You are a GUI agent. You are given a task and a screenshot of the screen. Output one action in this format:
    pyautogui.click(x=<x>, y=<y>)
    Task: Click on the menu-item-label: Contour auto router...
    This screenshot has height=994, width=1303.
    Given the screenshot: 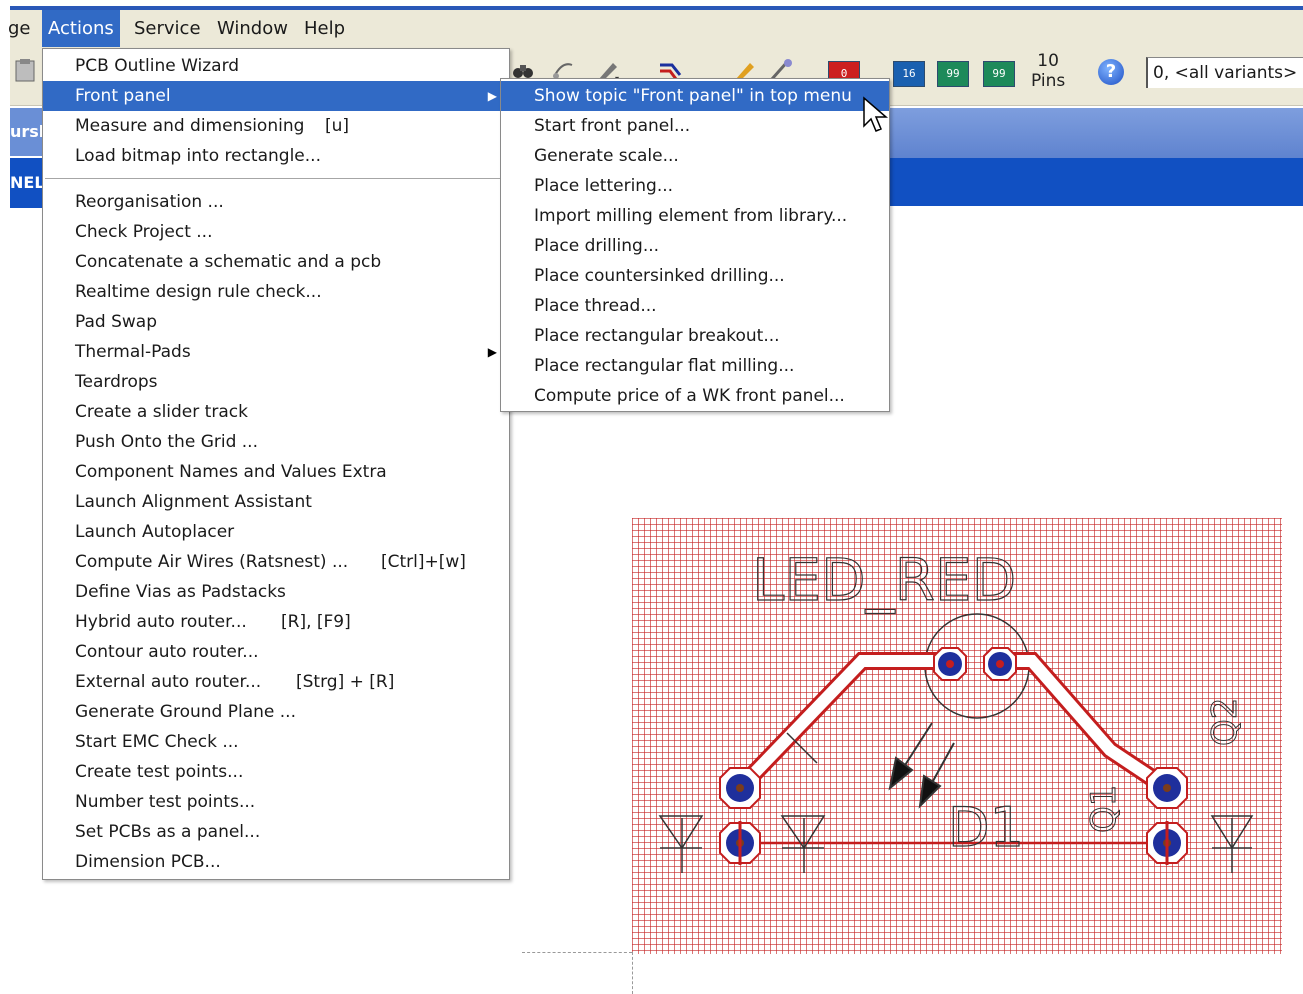 What is the action you would take?
    pyautogui.click(x=167, y=652)
    